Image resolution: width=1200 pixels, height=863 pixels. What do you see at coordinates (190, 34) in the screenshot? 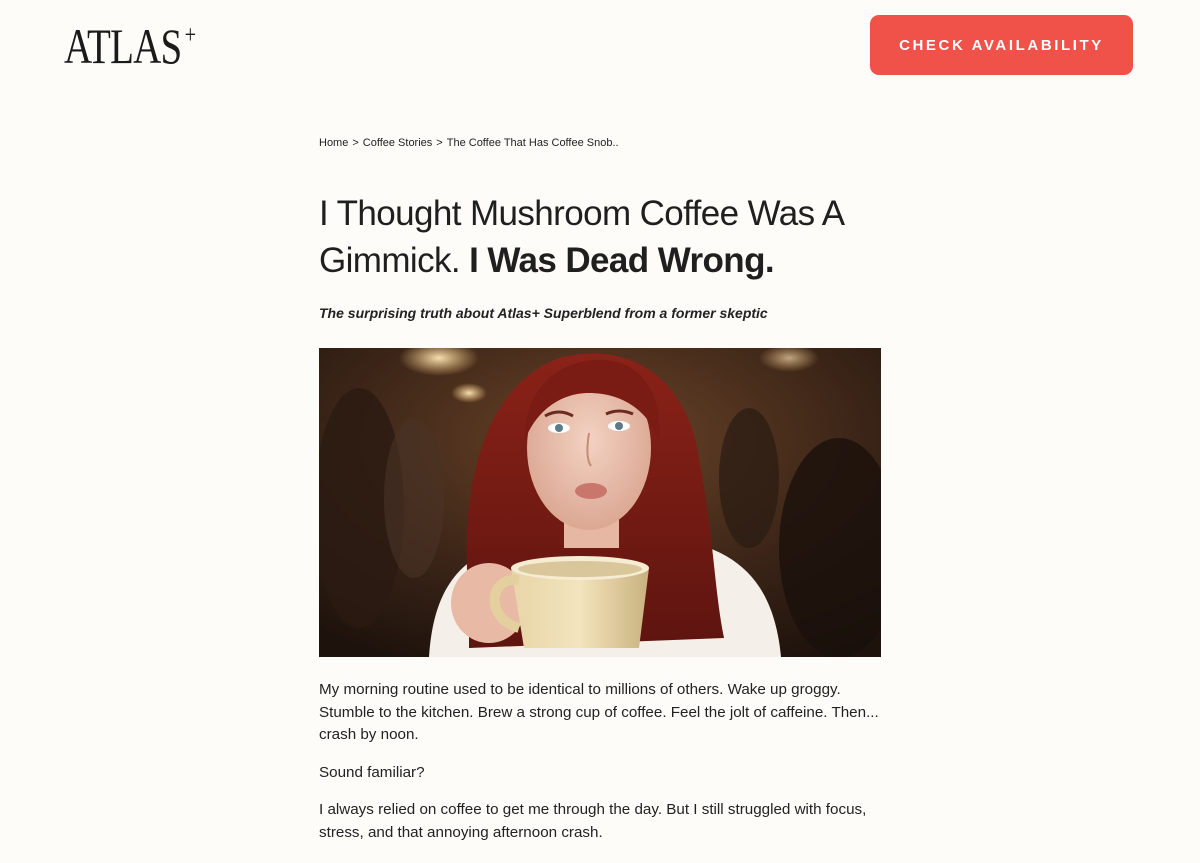
I see `logo-plus: +` at bounding box center [190, 34].